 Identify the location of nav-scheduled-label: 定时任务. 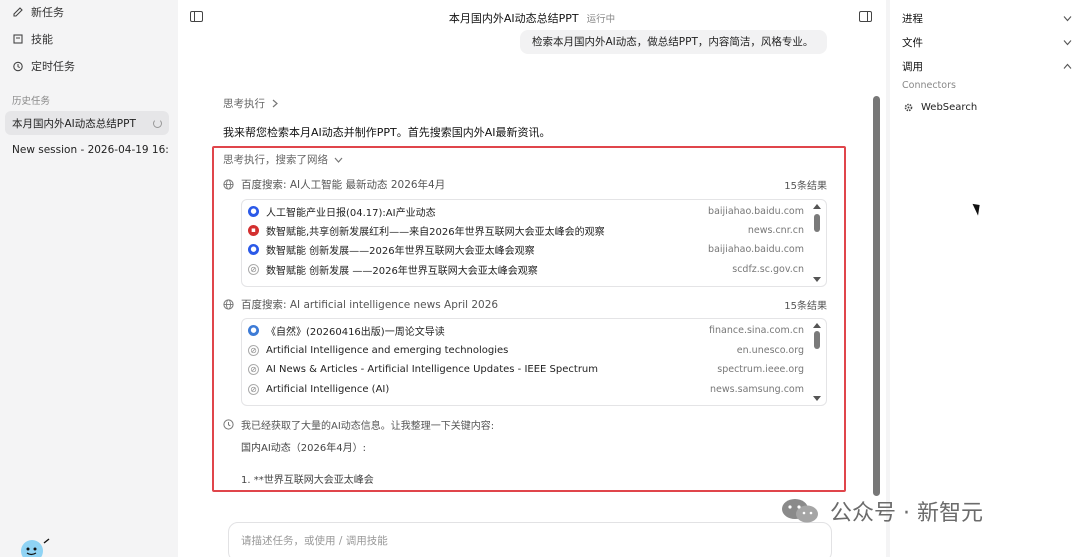
(53, 66).